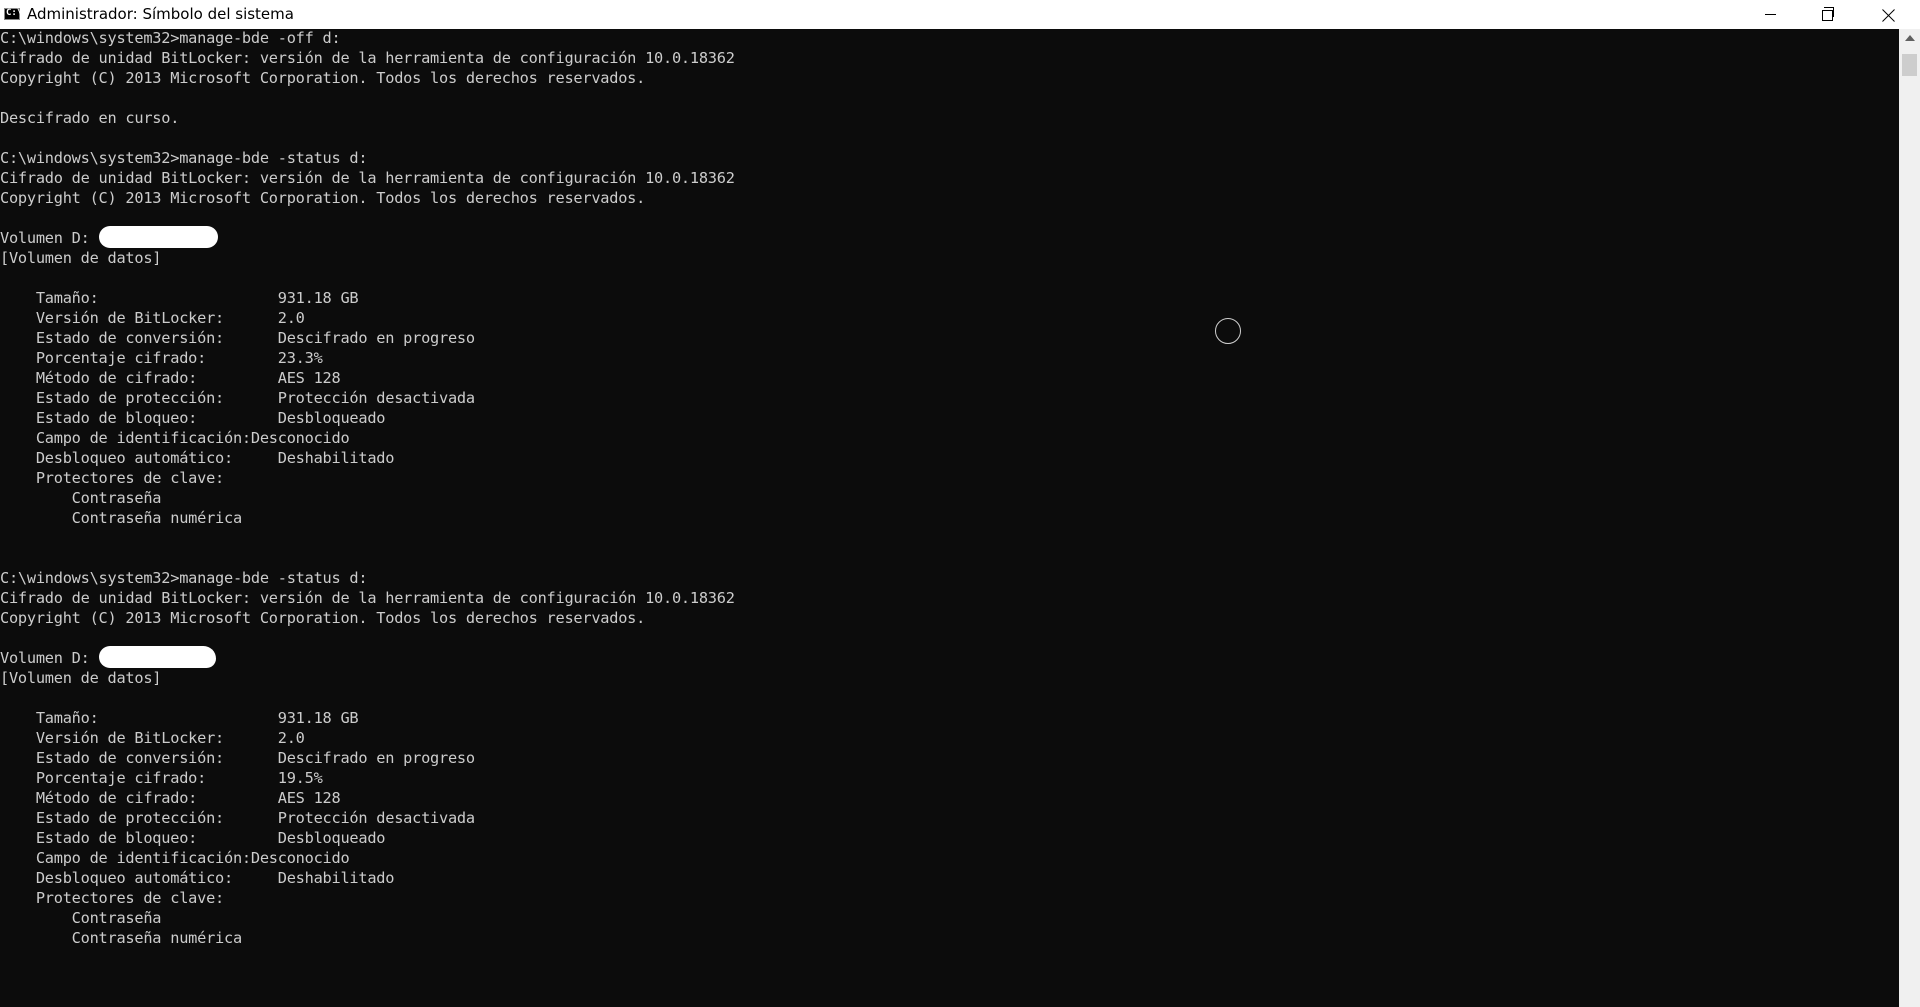  Describe the element at coordinates (1228, 331) in the screenshot. I see `busy-cursor-icon` at that location.